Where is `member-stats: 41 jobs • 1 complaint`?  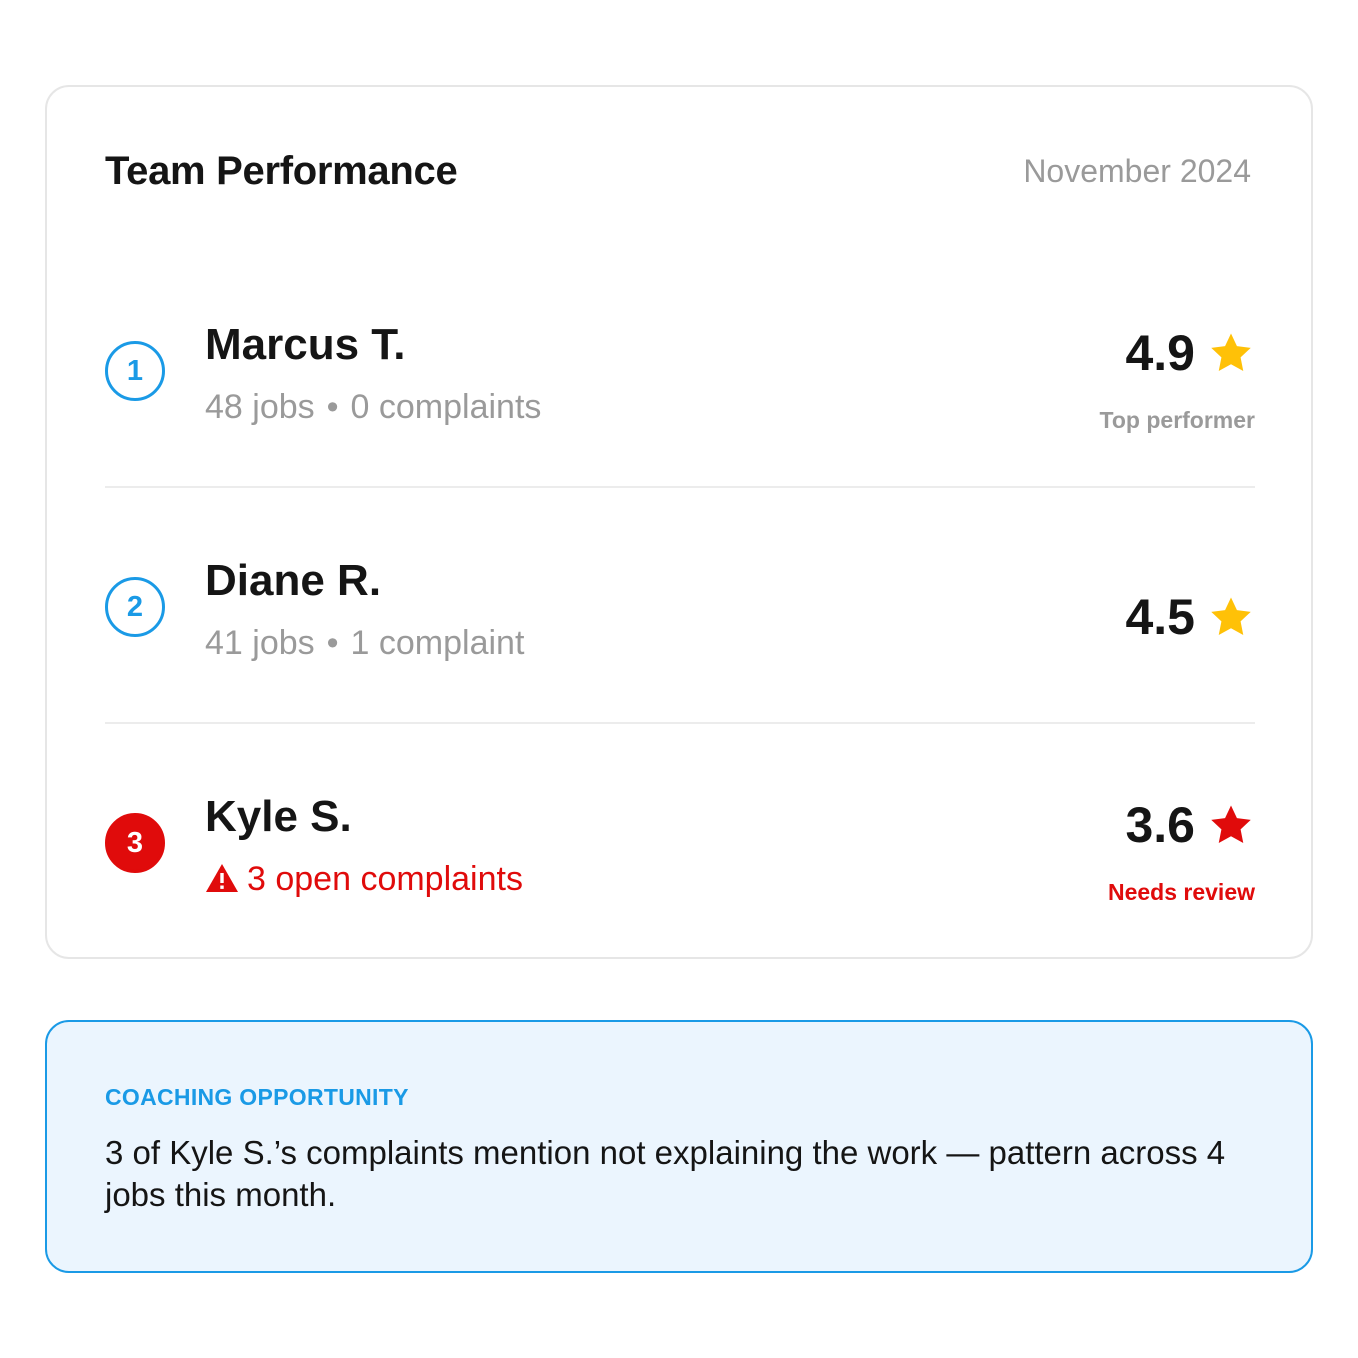 member-stats: 41 jobs • 1 complaint is located at coordinates (364, 643).